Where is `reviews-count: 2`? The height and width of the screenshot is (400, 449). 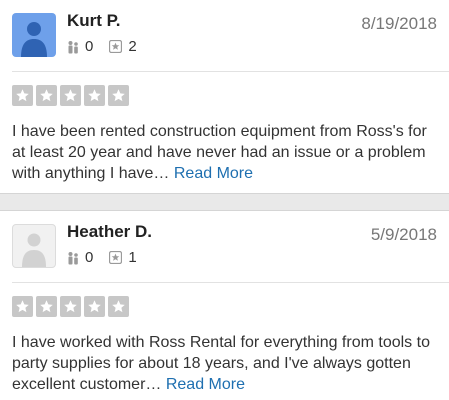 reviews-count: 2 is located at coordinates (132, 46).